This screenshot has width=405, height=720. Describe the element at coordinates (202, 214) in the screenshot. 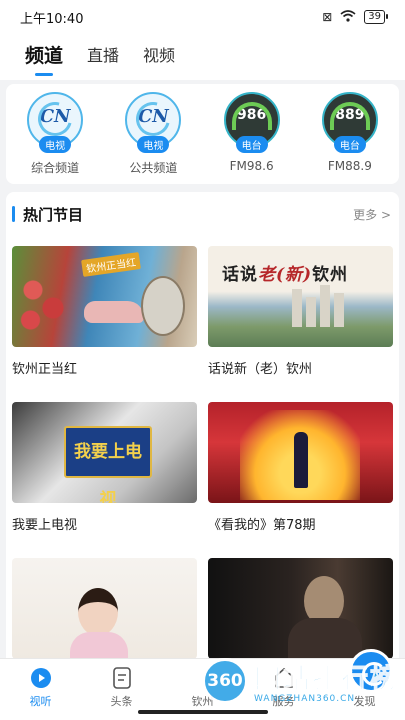

I see `section-header: 热门节目 更多 >` at that location.